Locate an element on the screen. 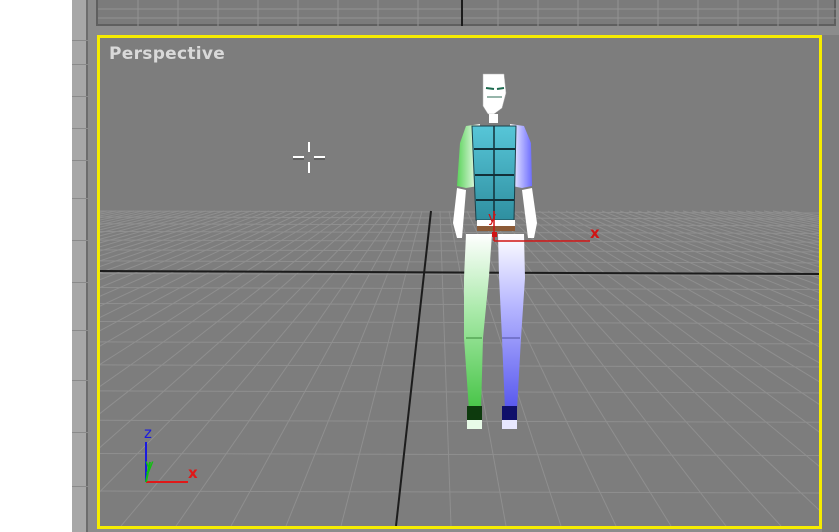  top-viewport-grid is located at coordinates (468, 13).